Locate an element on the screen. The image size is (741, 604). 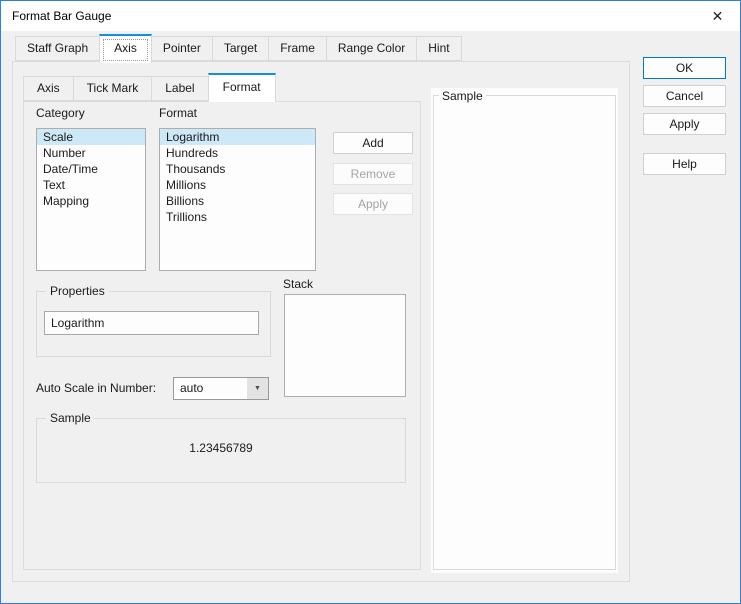
auto-scale-value: auto is located at coordinates (192, 388).